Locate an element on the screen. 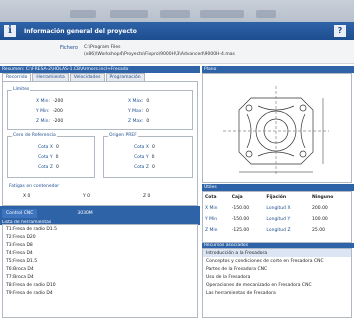 The width and height of the screenshot is (354, 318). cell: X Min is located at coordinates (211, 208).